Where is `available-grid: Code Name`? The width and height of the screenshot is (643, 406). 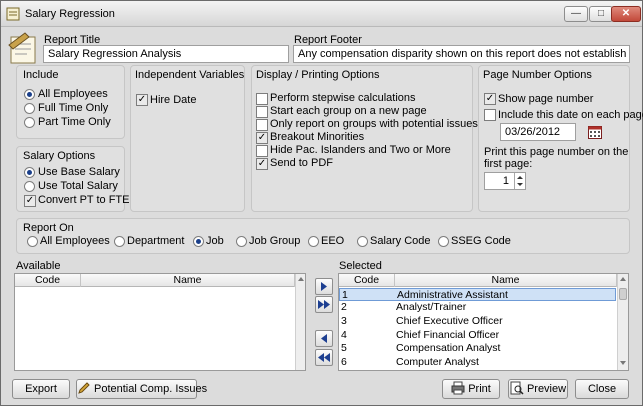
available-grid: Code Name is located at coordinates (160, 322).